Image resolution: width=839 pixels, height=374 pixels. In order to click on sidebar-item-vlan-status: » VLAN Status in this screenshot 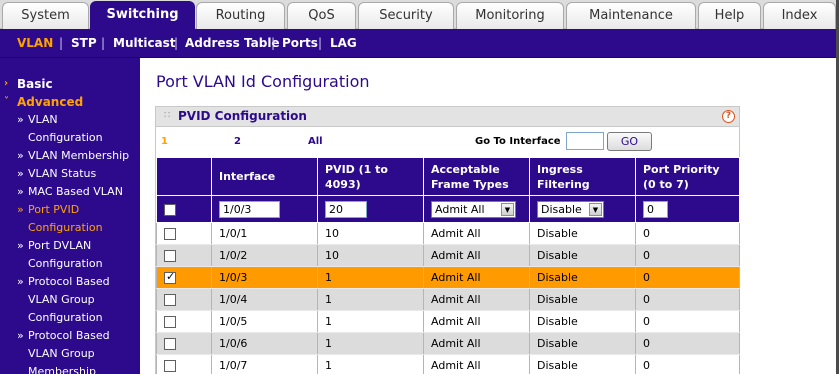, I will do `click(70, 174)`.